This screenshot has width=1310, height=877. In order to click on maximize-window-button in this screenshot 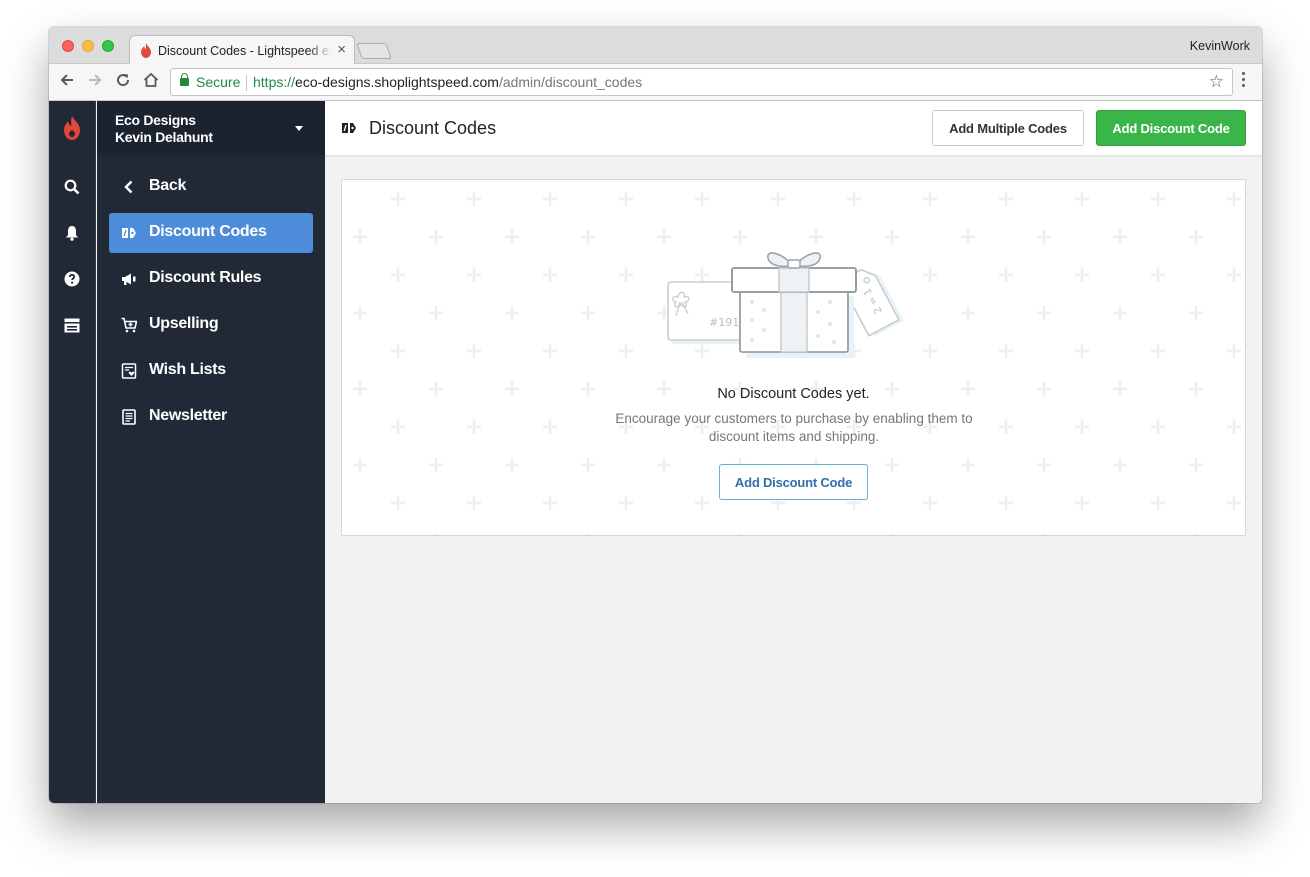, I will do `click(108, 46)`.